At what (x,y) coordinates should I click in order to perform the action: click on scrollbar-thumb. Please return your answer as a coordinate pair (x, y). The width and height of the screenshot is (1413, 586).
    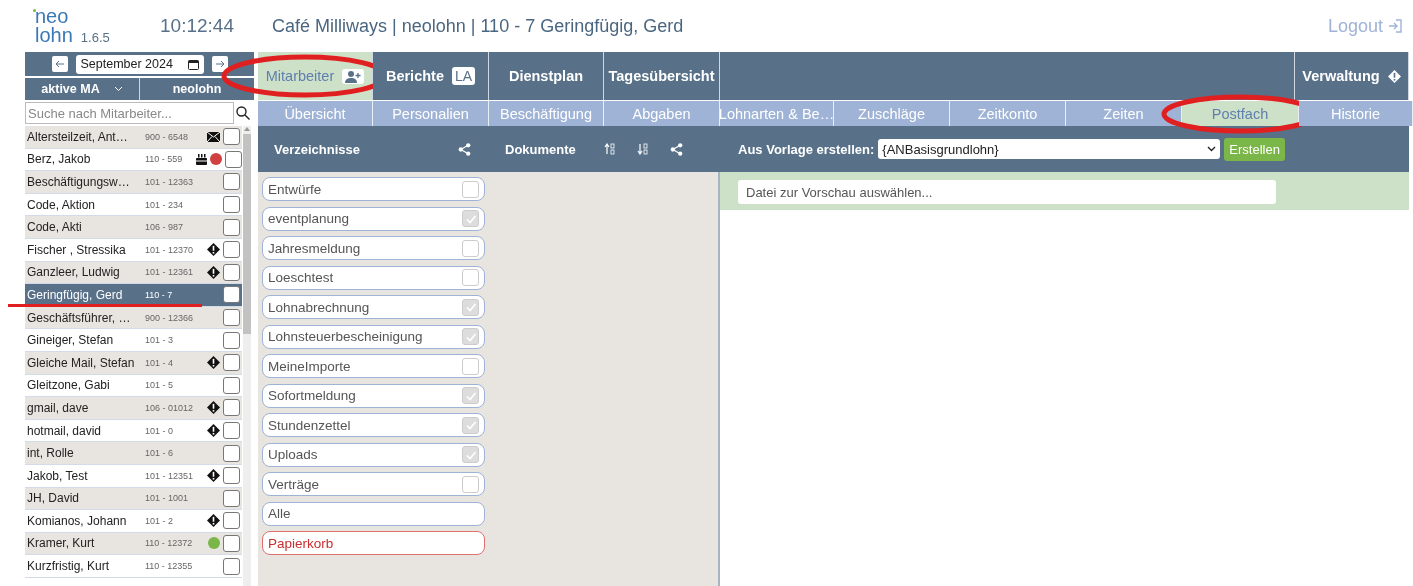
    Looking at the image, I should click on (247, 234).